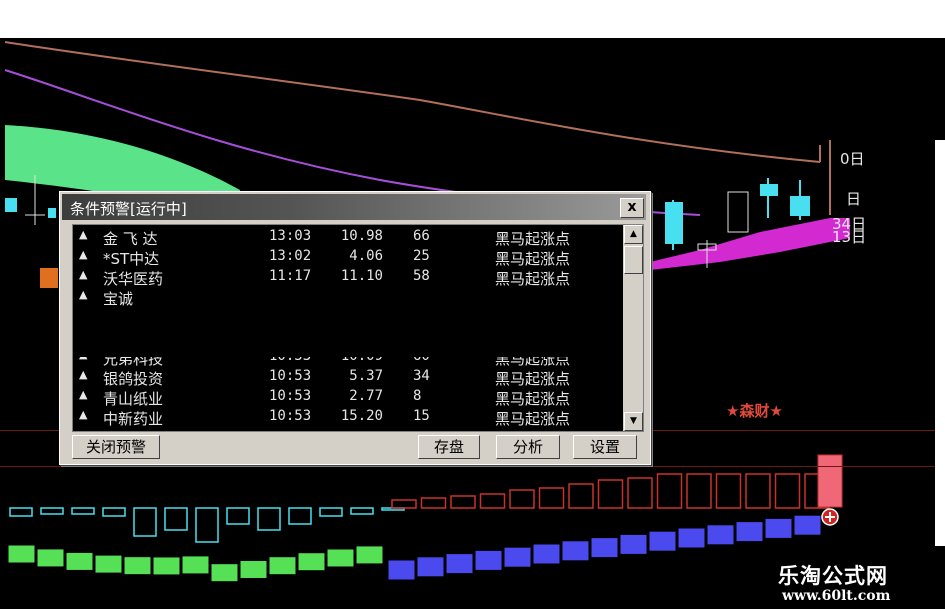 This screenshot has width=945, height=609. What do you see at coordinates (633, 260) in the screenshot?
I see `scroll-thumb` at bounding box center [633, 260].